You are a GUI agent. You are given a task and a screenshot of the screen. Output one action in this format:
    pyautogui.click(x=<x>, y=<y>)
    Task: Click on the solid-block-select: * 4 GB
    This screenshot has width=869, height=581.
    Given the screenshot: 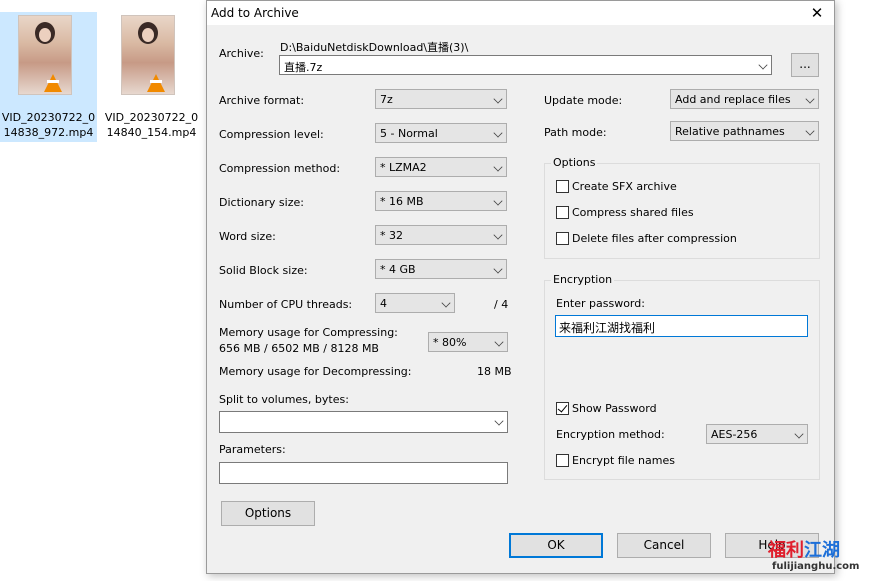 What is the action you would take?
    pyautogui.click(x=441, y=269)
    